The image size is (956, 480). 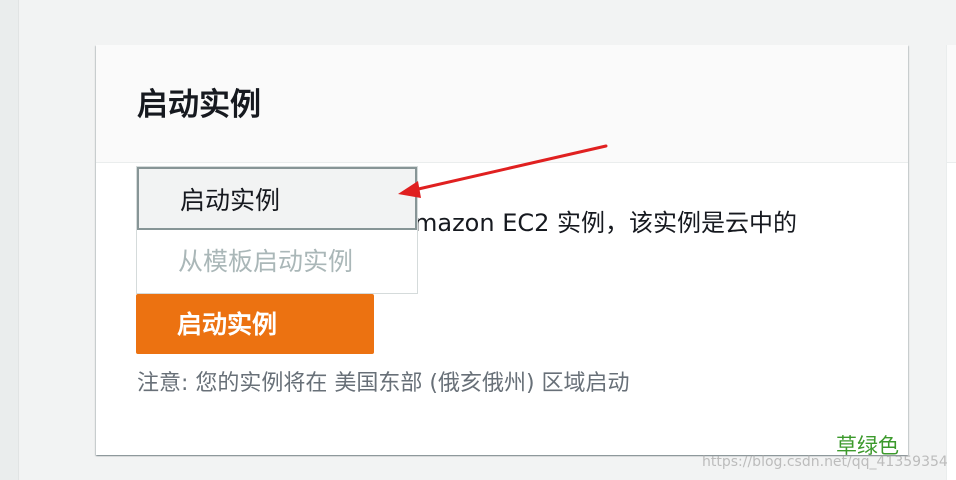 I want to click on launch-options-dropdown: 启动实例 从模板启动实例, so click(x=277, y=230).